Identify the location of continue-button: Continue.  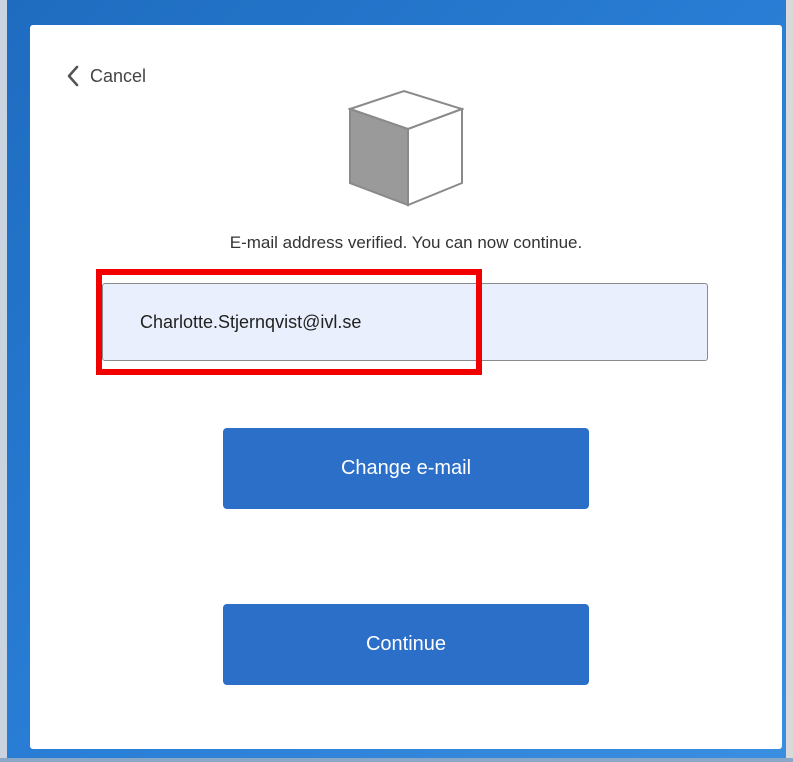
(406, 644).